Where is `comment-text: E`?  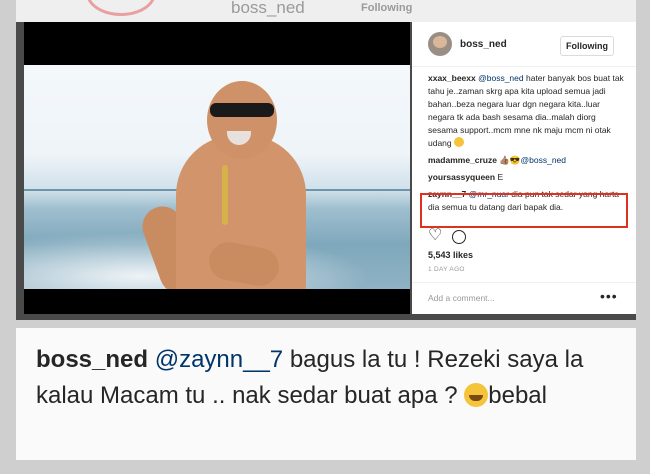
comment-text: E is located at coordinates (499, 177).